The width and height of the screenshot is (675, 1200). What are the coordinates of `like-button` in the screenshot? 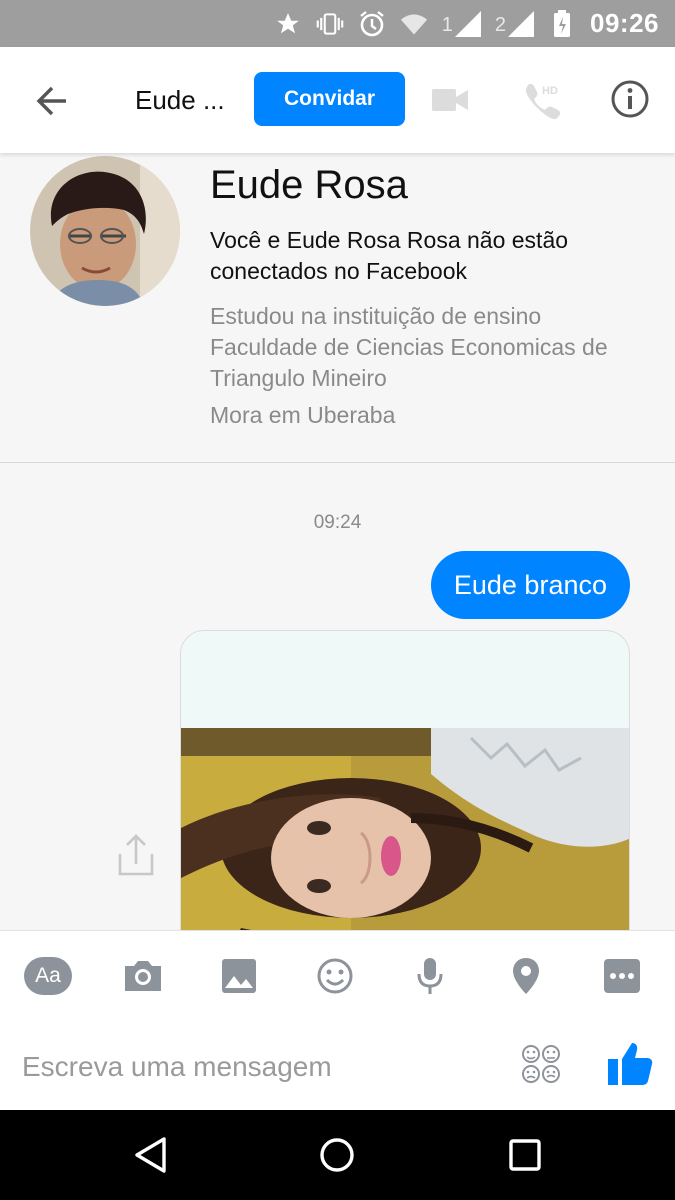 It's located at (630, 1064).